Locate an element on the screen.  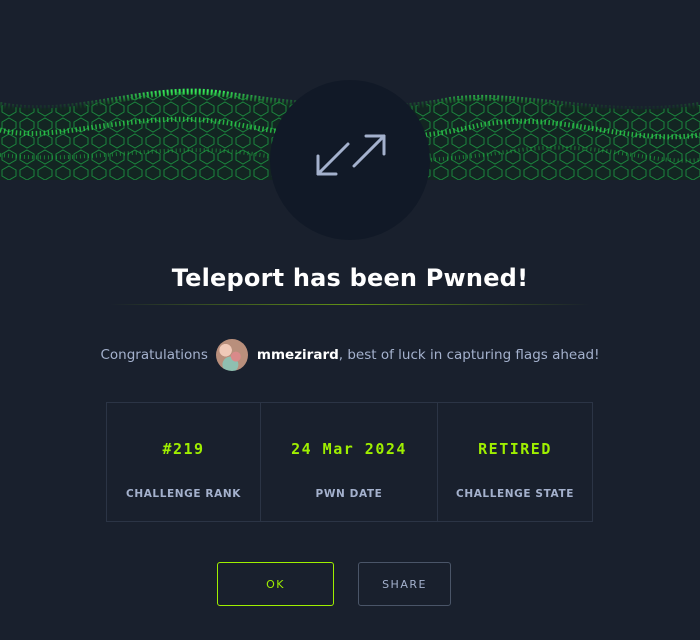
stat-value: 24 Mar 2024 is located at coordinates (349, 449).